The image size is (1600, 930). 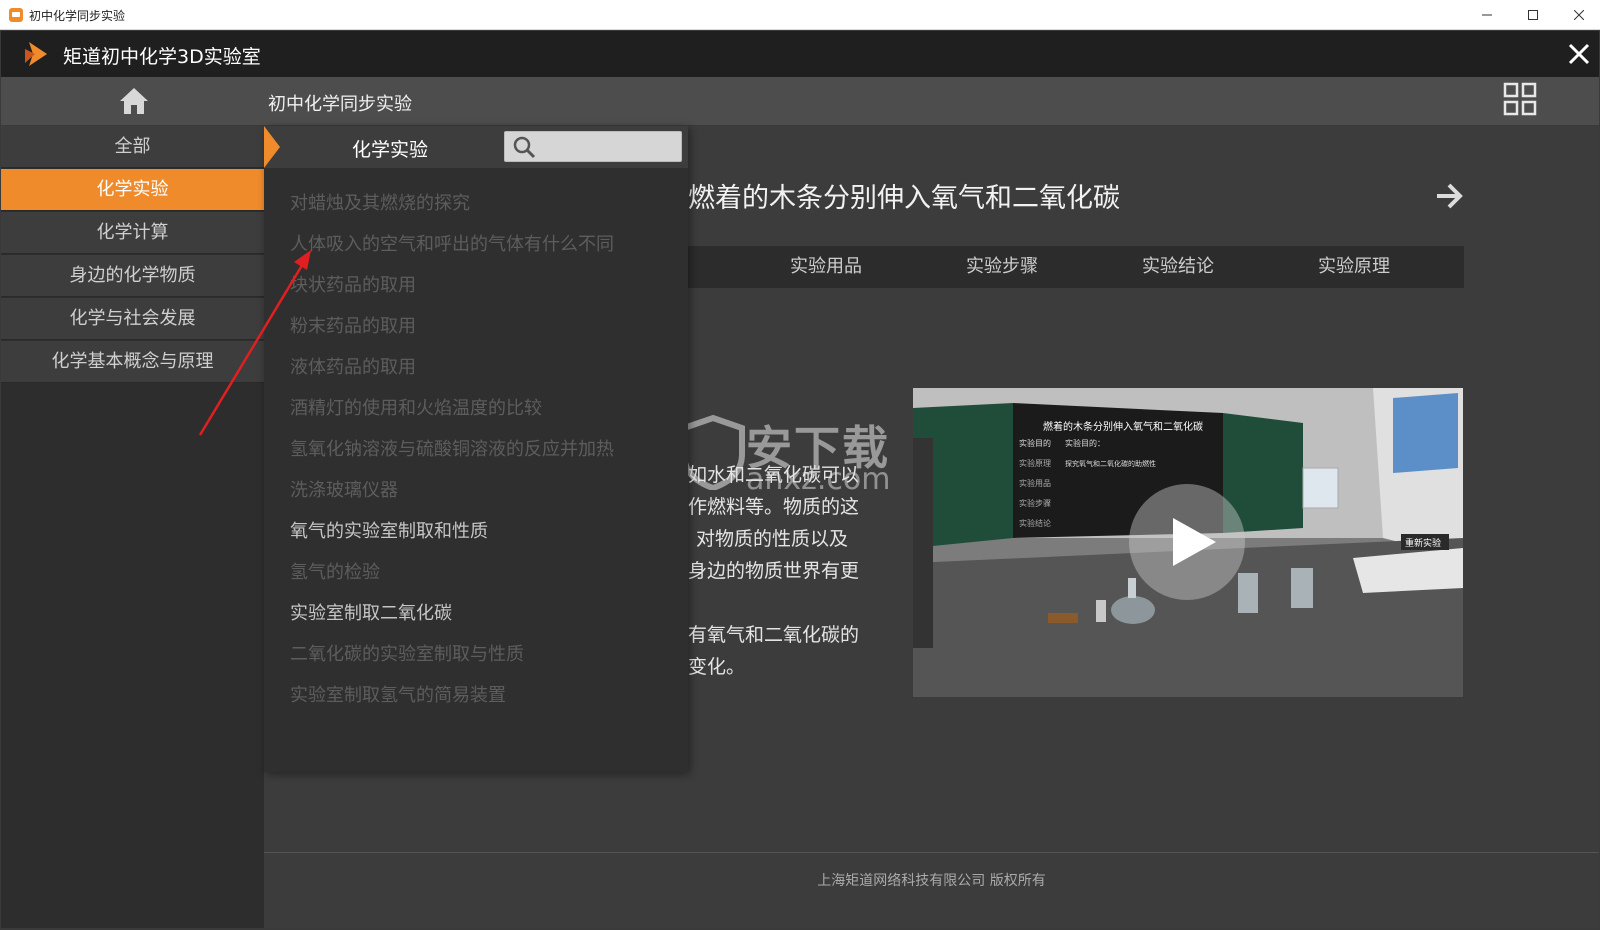 What do you see at coordinates (398, 694) in the screenshot?
I see `dropdown-item: 实验室制取氢气的简易装置` at bounding box center [398, 694].